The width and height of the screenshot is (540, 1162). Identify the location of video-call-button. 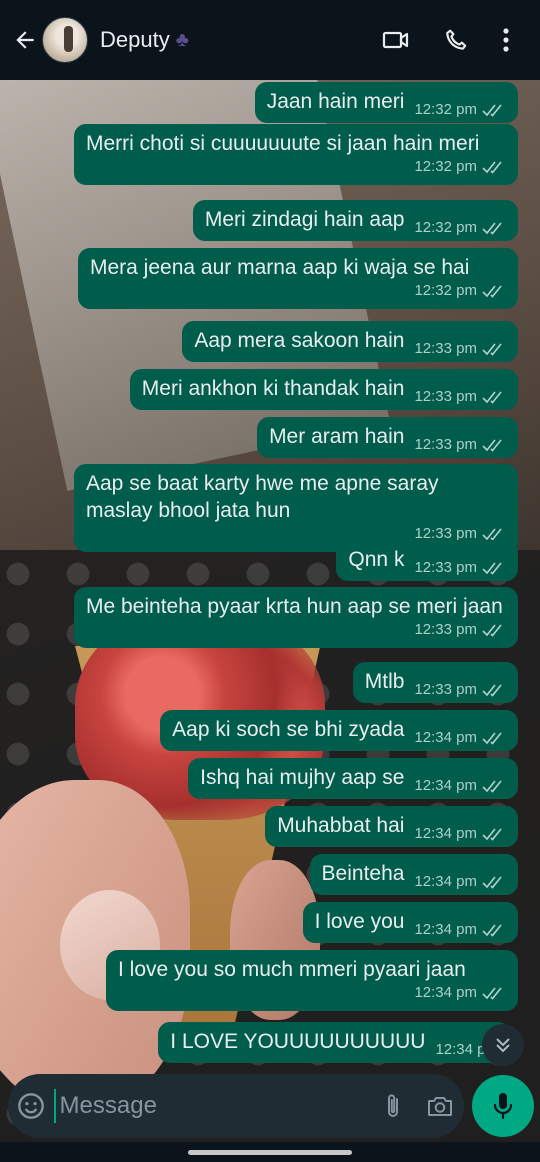
(396, 40).